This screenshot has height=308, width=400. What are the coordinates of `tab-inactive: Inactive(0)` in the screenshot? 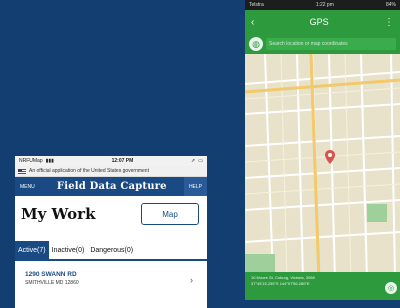 It's located at (68, 250).